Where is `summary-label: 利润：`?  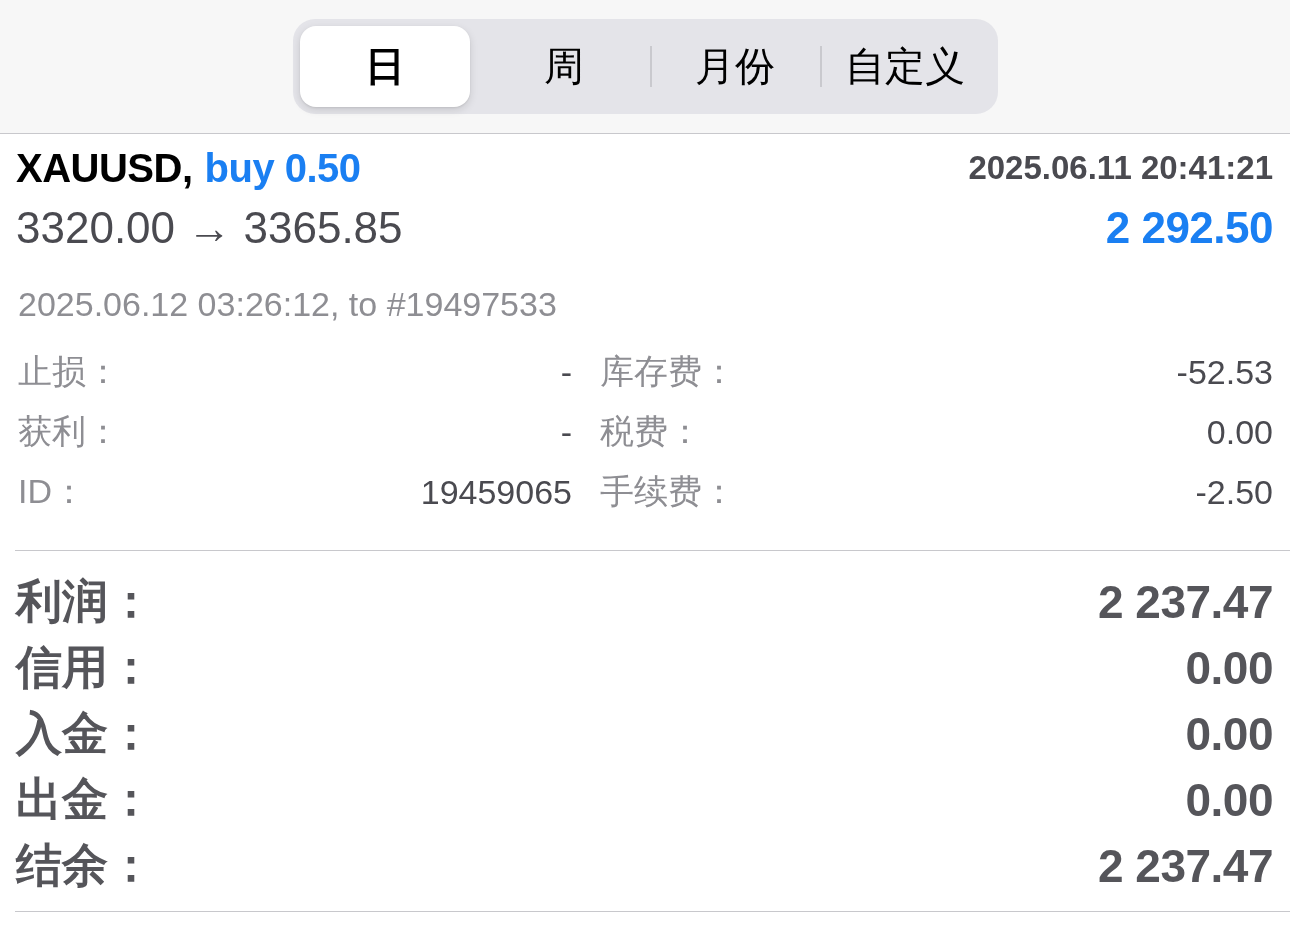 summary-label: 利润： is located at coordinates (85, 601).